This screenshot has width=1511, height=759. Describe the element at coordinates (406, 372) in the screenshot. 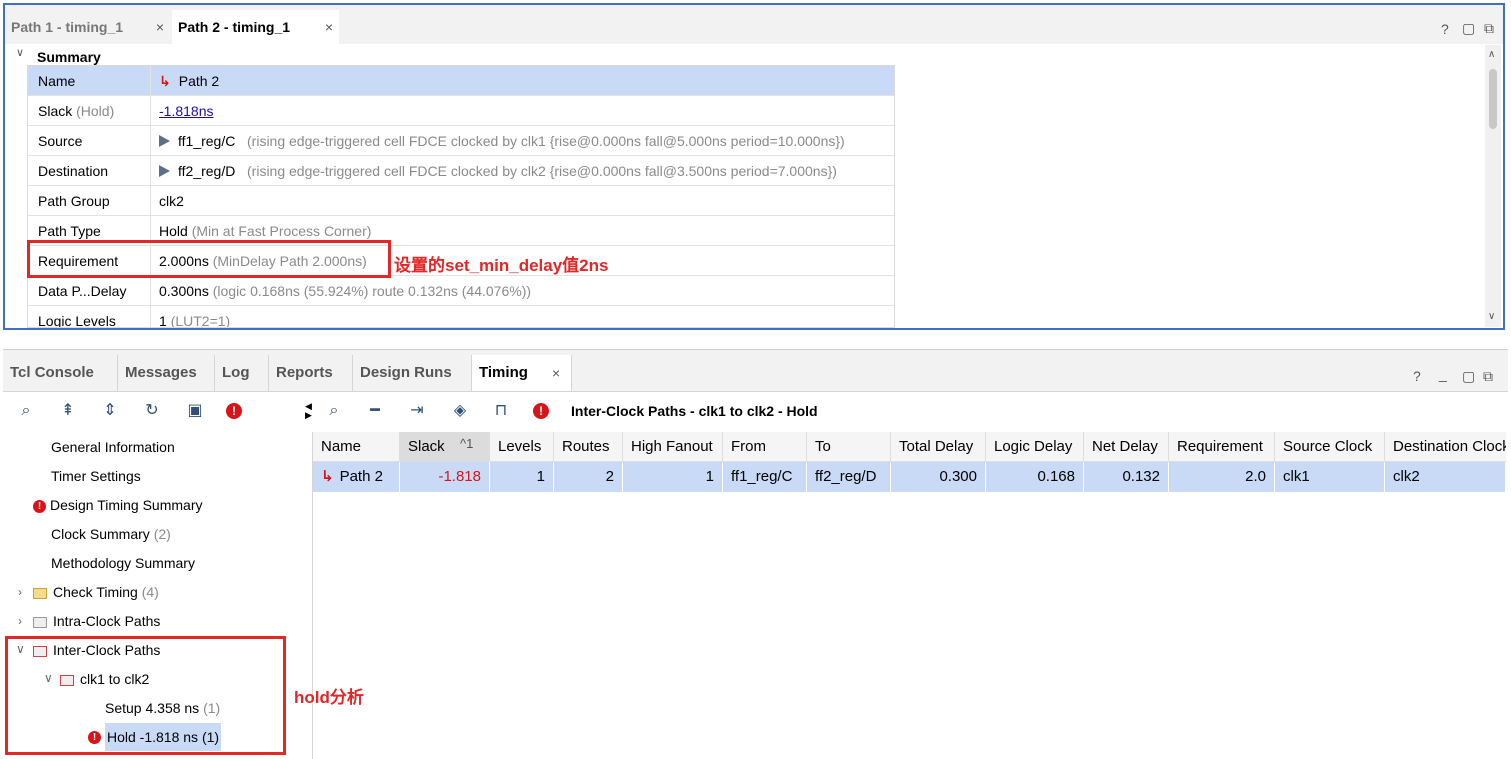

I see `tab-label: Design Runs` at that location.